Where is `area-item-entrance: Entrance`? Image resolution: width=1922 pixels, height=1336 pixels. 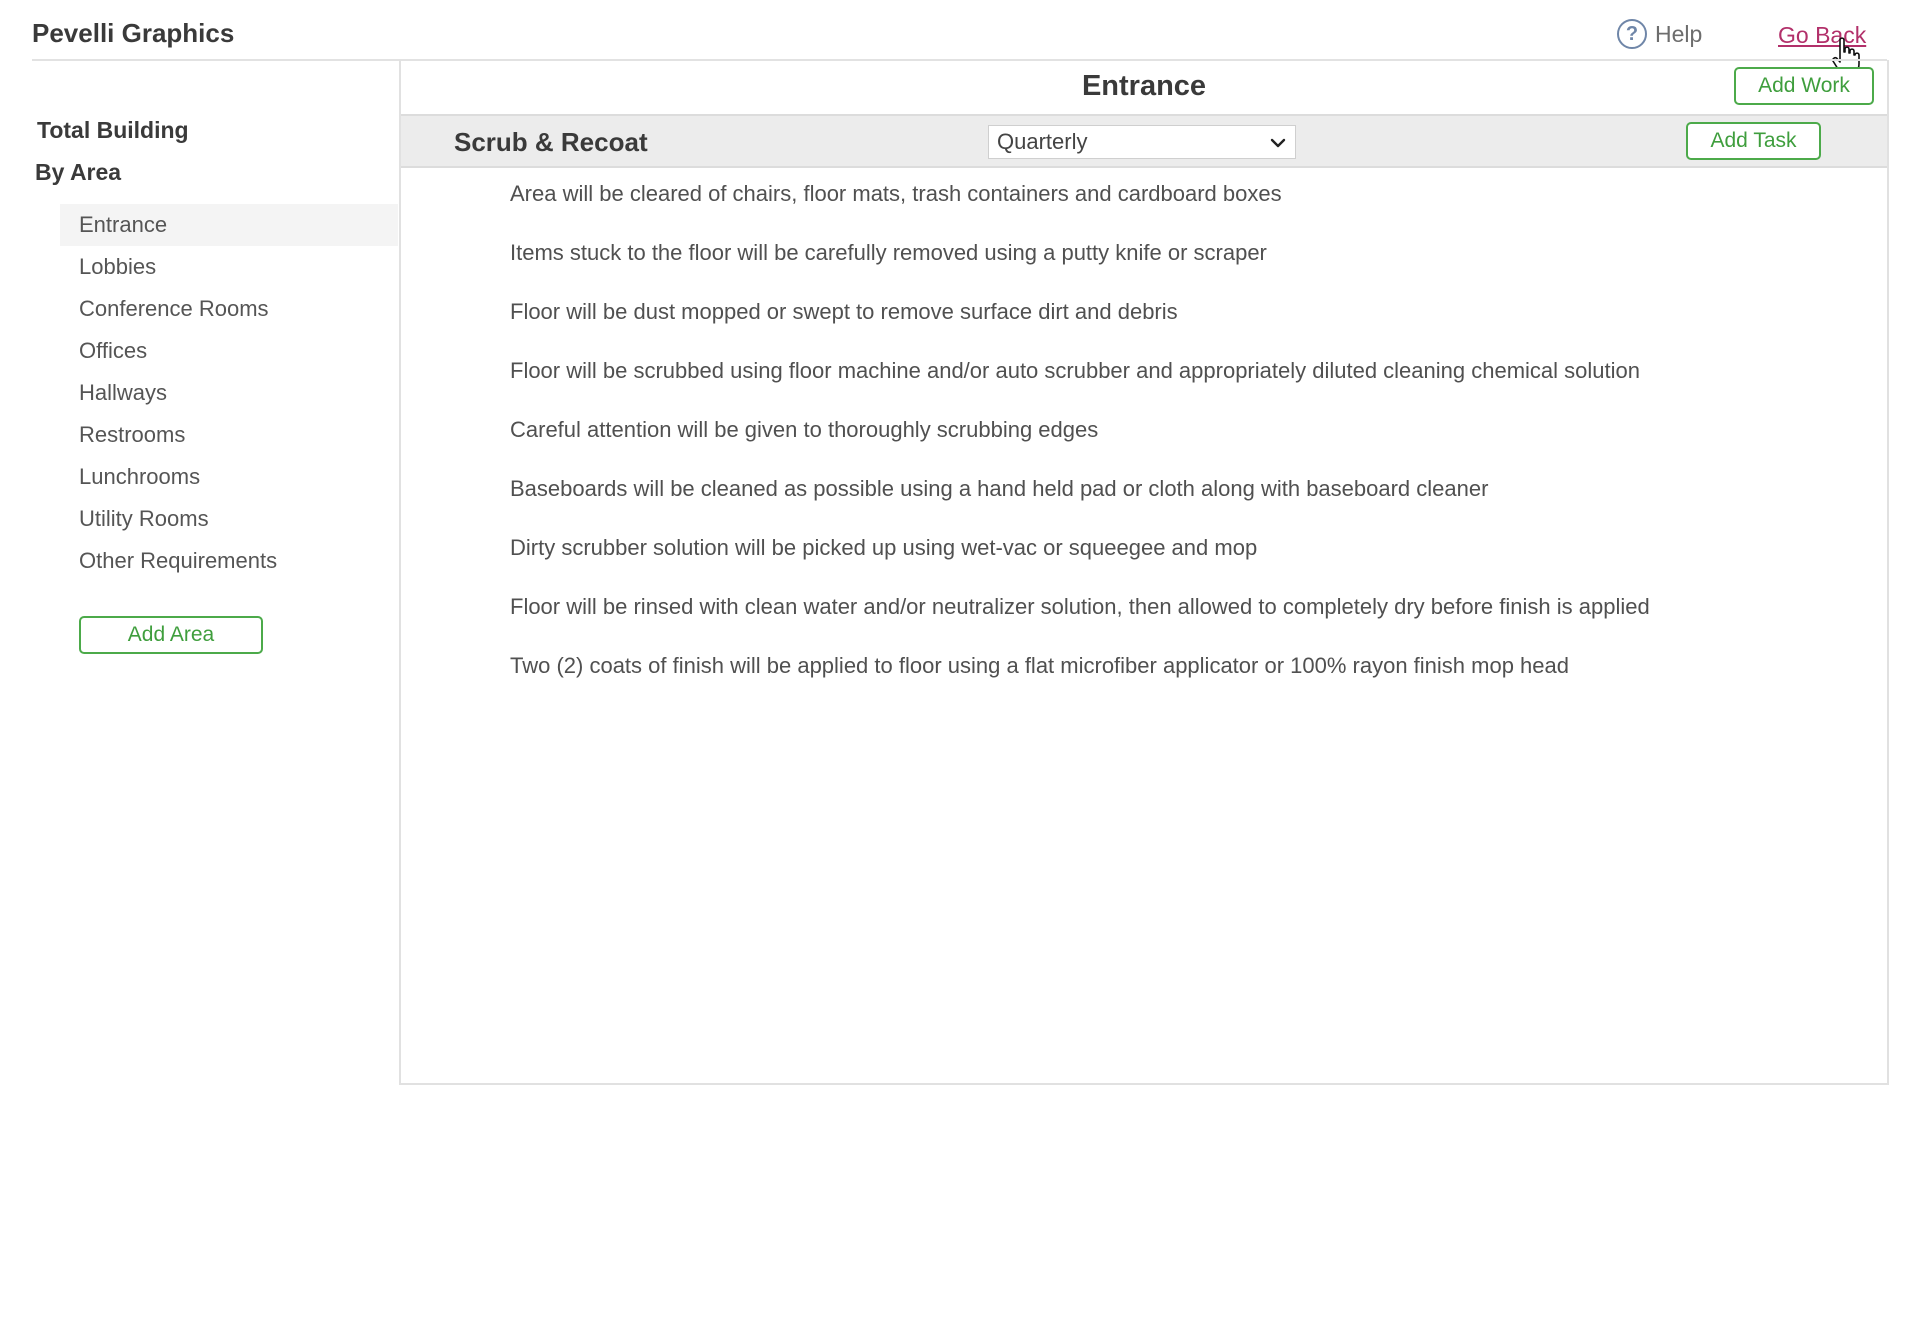 area-item-entrance: Entrance is located at coordinates (229, 225).